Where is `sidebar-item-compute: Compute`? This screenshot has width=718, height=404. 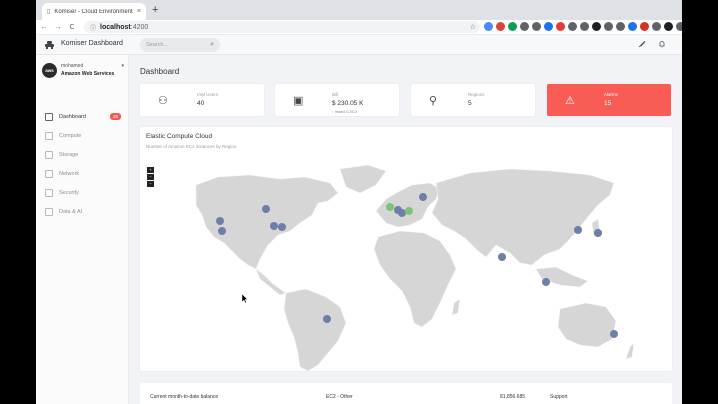 sidebar-item-compute: Compute is located at coordinates (82, 135).